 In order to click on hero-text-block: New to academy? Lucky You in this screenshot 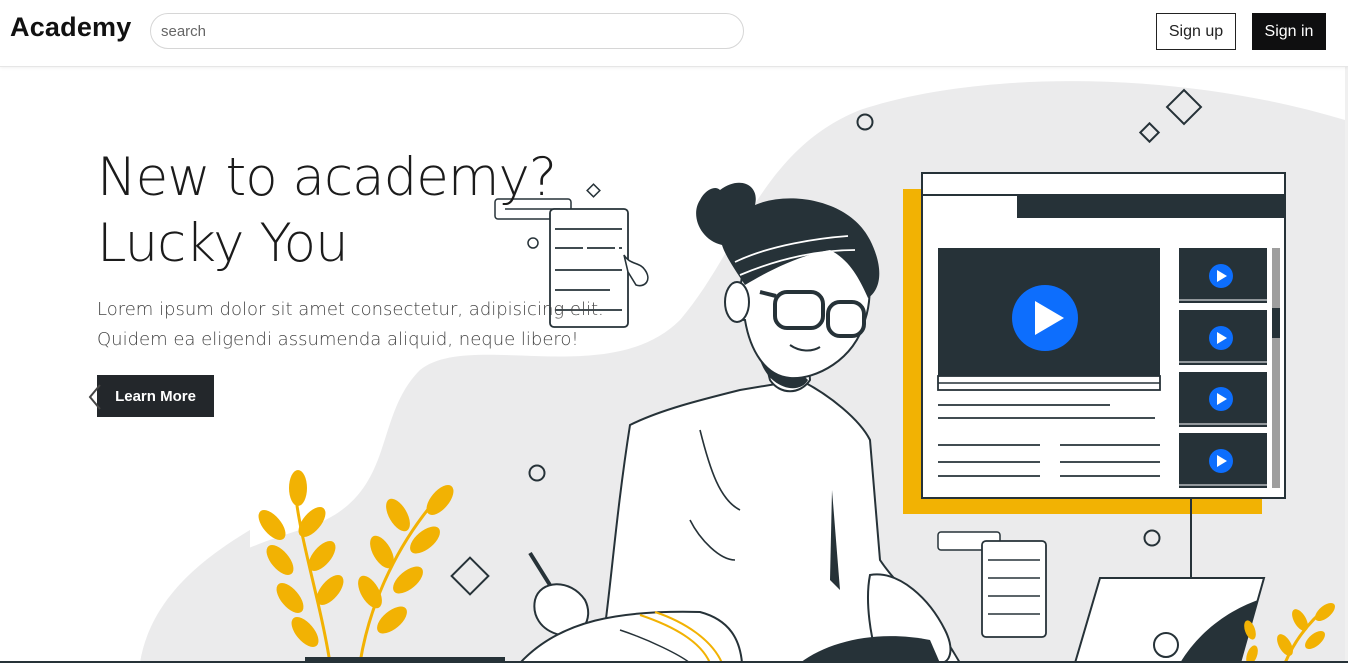, I will do `click(327, 211)`.